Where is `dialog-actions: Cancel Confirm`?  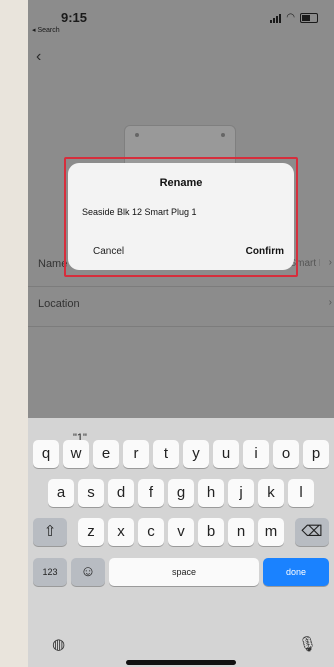
dialog-actions: Cancel Confirm is located at coordinates (181, 252).